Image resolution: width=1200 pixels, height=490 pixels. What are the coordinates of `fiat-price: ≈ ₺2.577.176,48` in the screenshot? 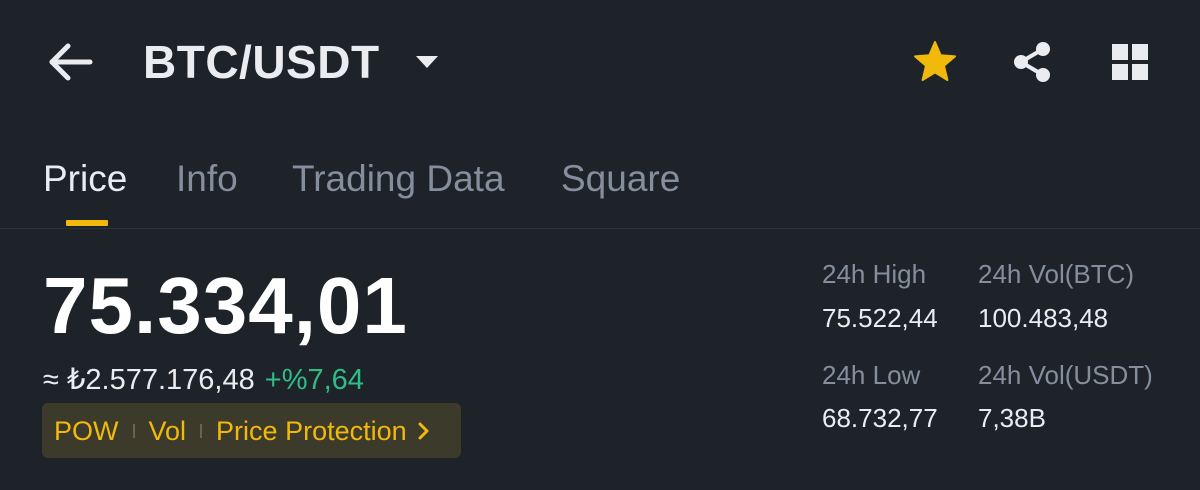 It's located at (149, 380).